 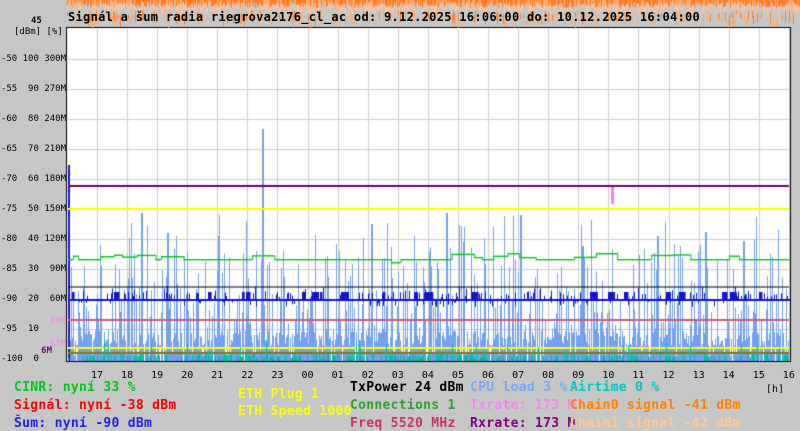 What do you see at coordinates (157, 375) in the screenshot?
I see `x-tick-label: 19` at bounding box center [157, 375].